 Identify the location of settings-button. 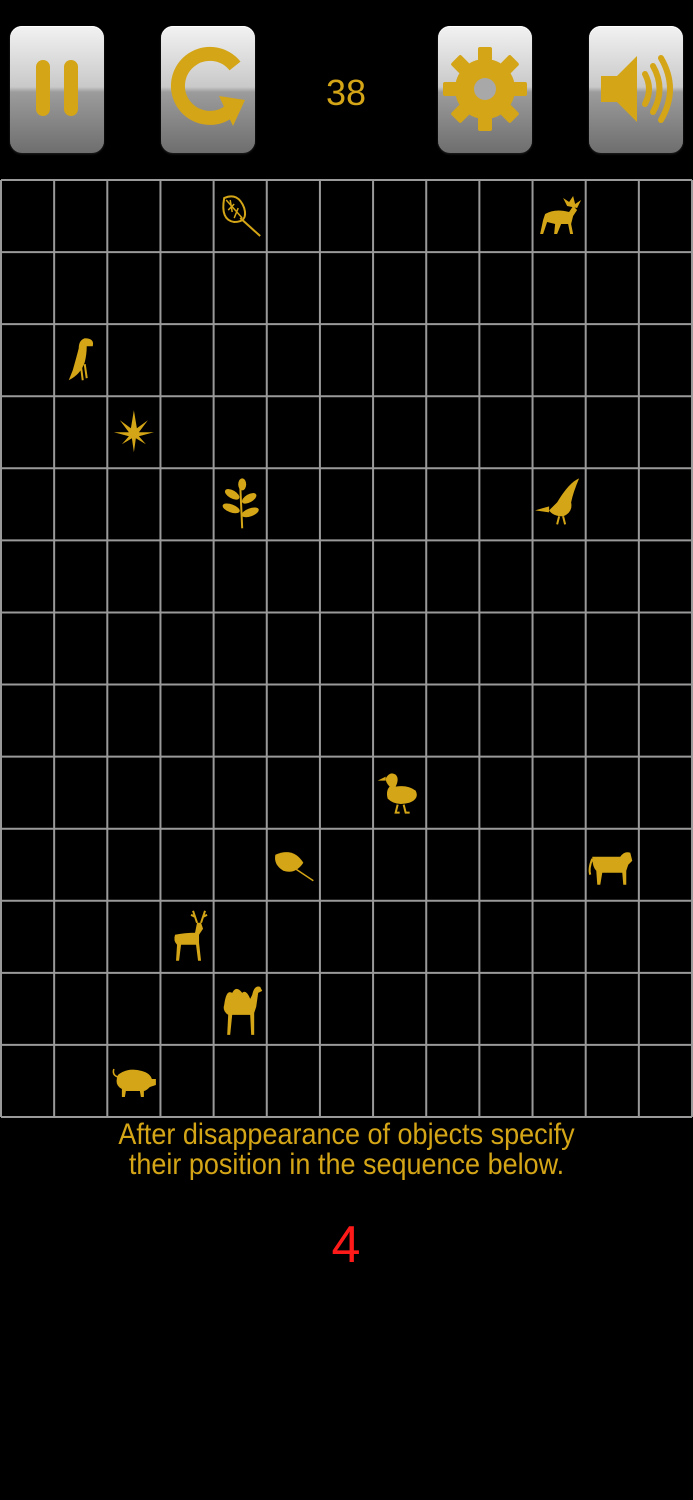
(485, 89).